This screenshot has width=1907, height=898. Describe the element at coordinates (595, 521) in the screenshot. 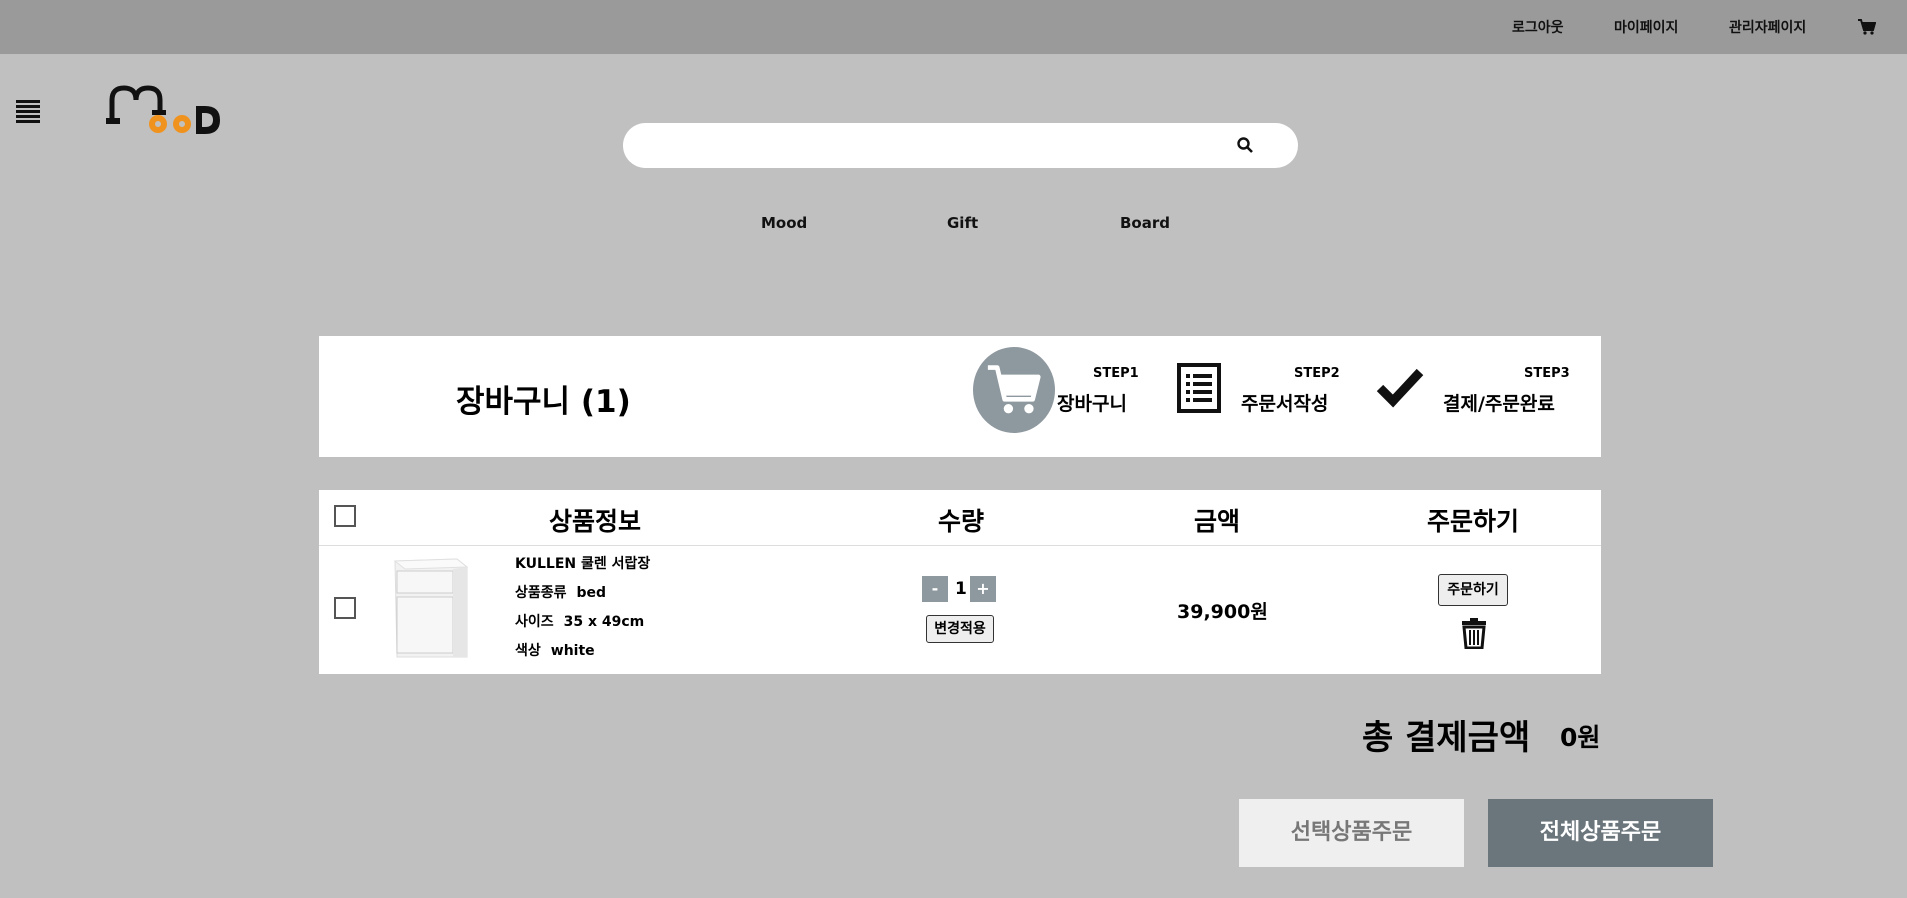

I see `header-product-info: 상품정보` at that location.